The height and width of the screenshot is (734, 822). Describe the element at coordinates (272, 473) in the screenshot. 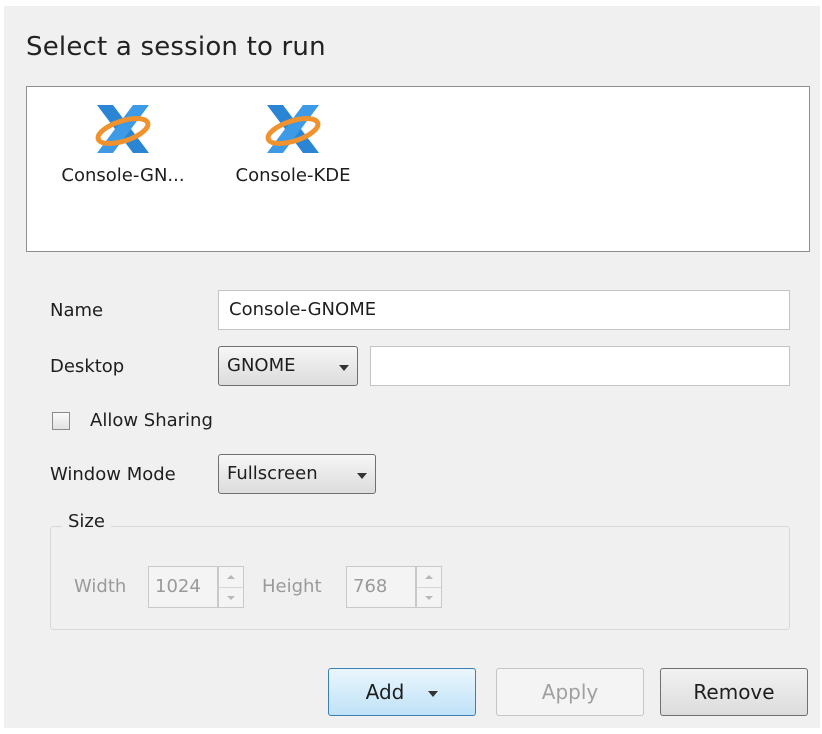

I see `window-mode-select-value: Fullscreen` at that location.